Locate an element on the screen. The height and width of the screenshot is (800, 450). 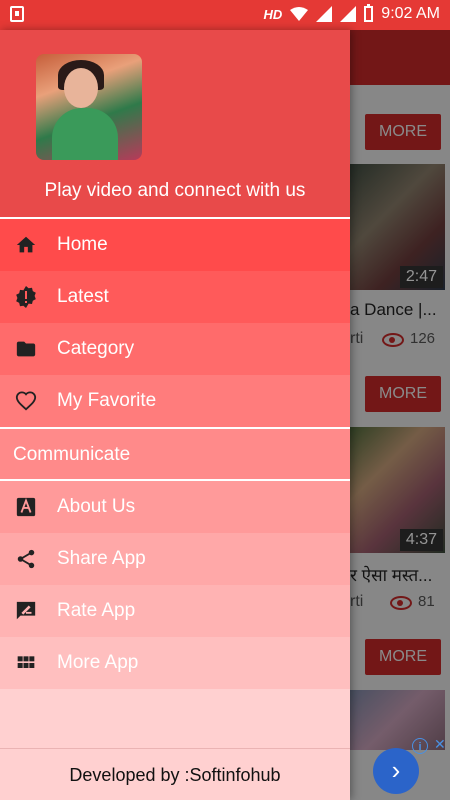
heart-icon is located at coordinates (26, 401).